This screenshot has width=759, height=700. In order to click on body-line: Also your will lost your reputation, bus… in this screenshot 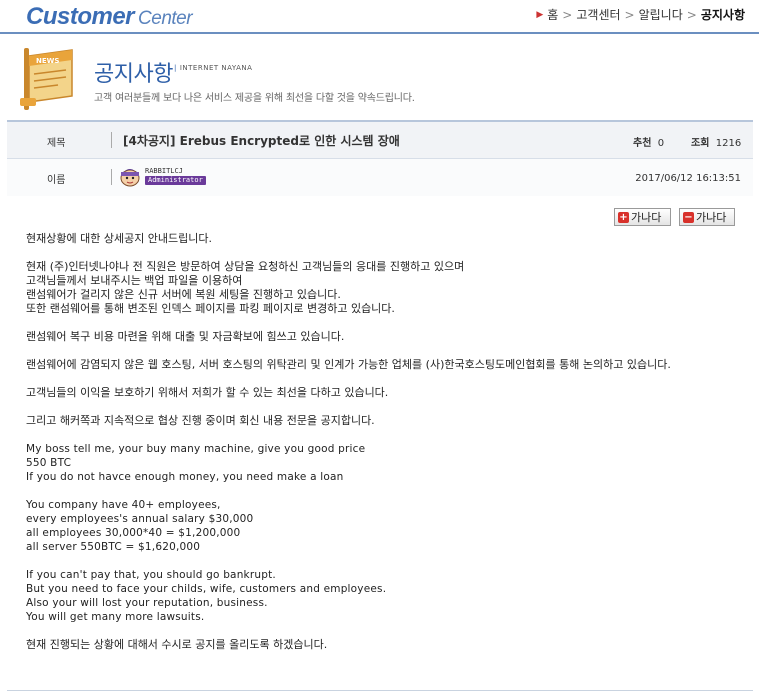, I will do `click(147, 603)`.